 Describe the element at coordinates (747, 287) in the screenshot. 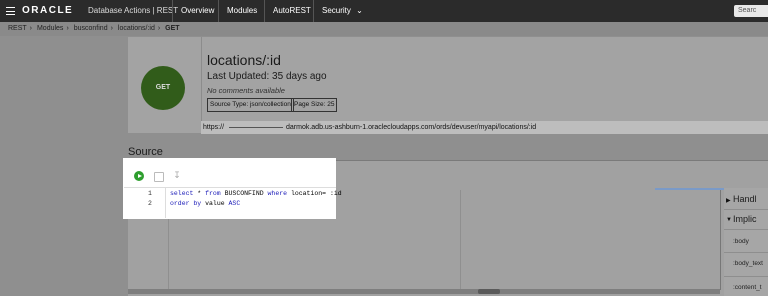

I see `implicit-param-item: :content_t` at that location.